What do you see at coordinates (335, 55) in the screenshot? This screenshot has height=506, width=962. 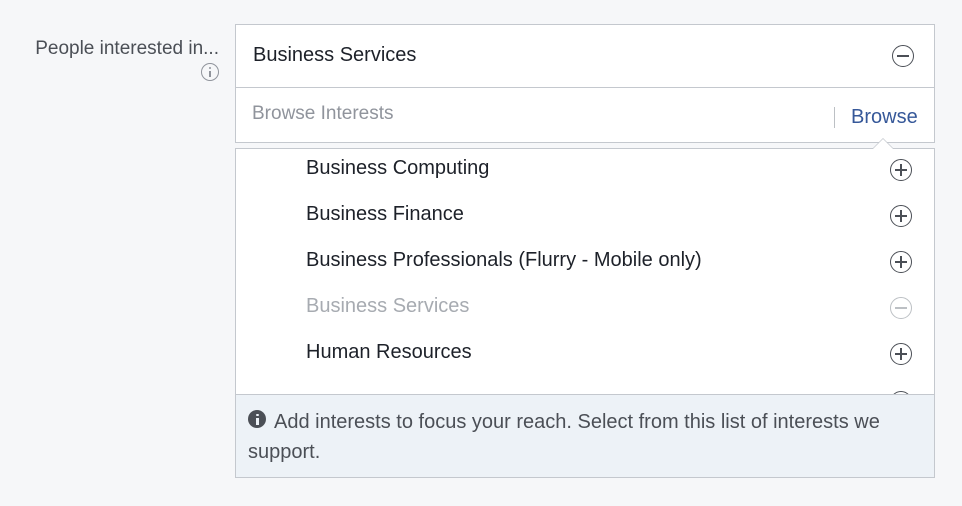 I see `selected-interest-label: Business Services` at bounding box center [335, 55].